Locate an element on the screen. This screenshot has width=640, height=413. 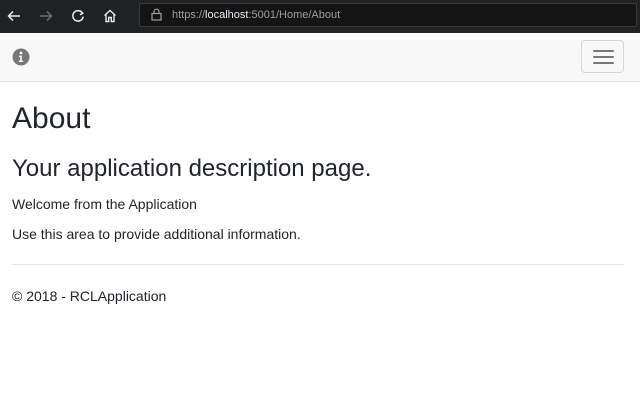
forward-button is located at coordinates (46, 16).